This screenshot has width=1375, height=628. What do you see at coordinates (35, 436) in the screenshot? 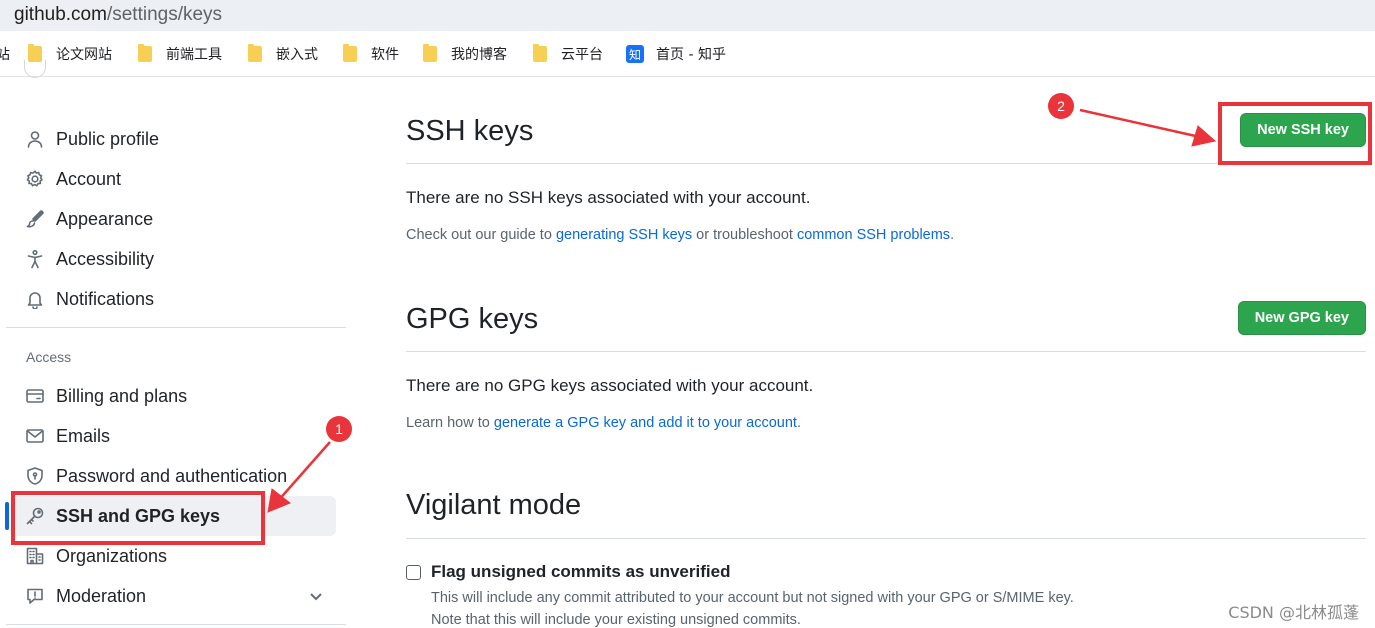
I see `mail-icon` at bounding box center [35, 436].